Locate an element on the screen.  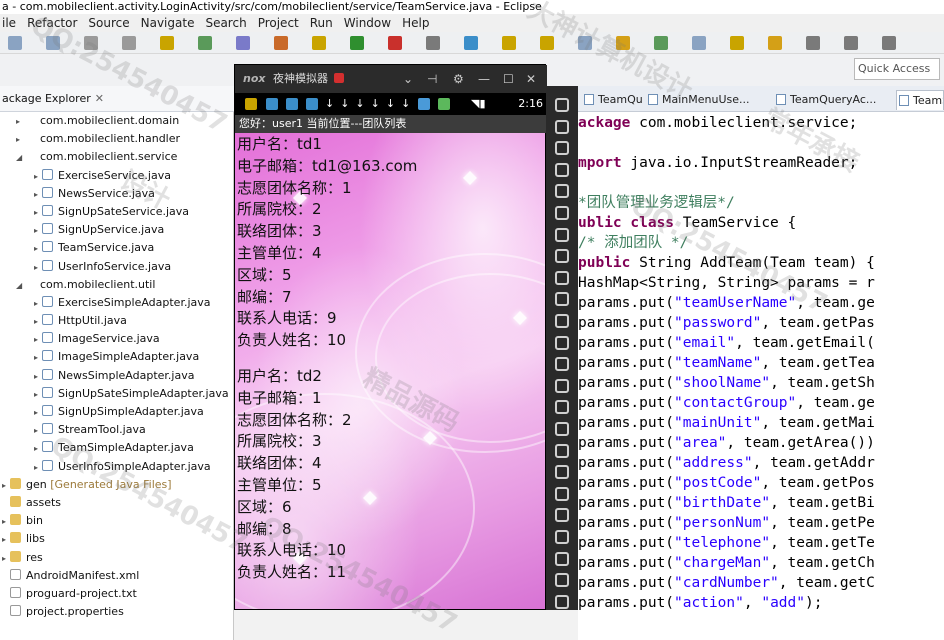
editor-tab: TeamS is located at coordinates (920, 100).